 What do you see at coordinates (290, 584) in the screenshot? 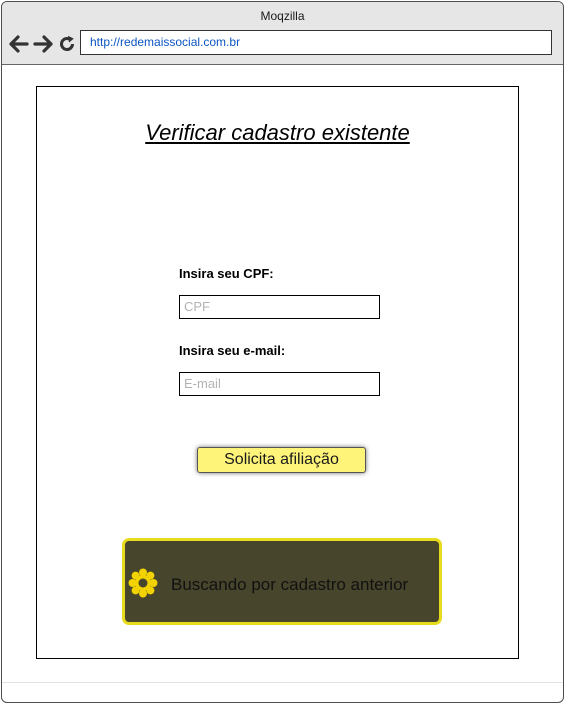
I see `status-message: Buscando por cadastro anterior` at bounding box center [290, 584].